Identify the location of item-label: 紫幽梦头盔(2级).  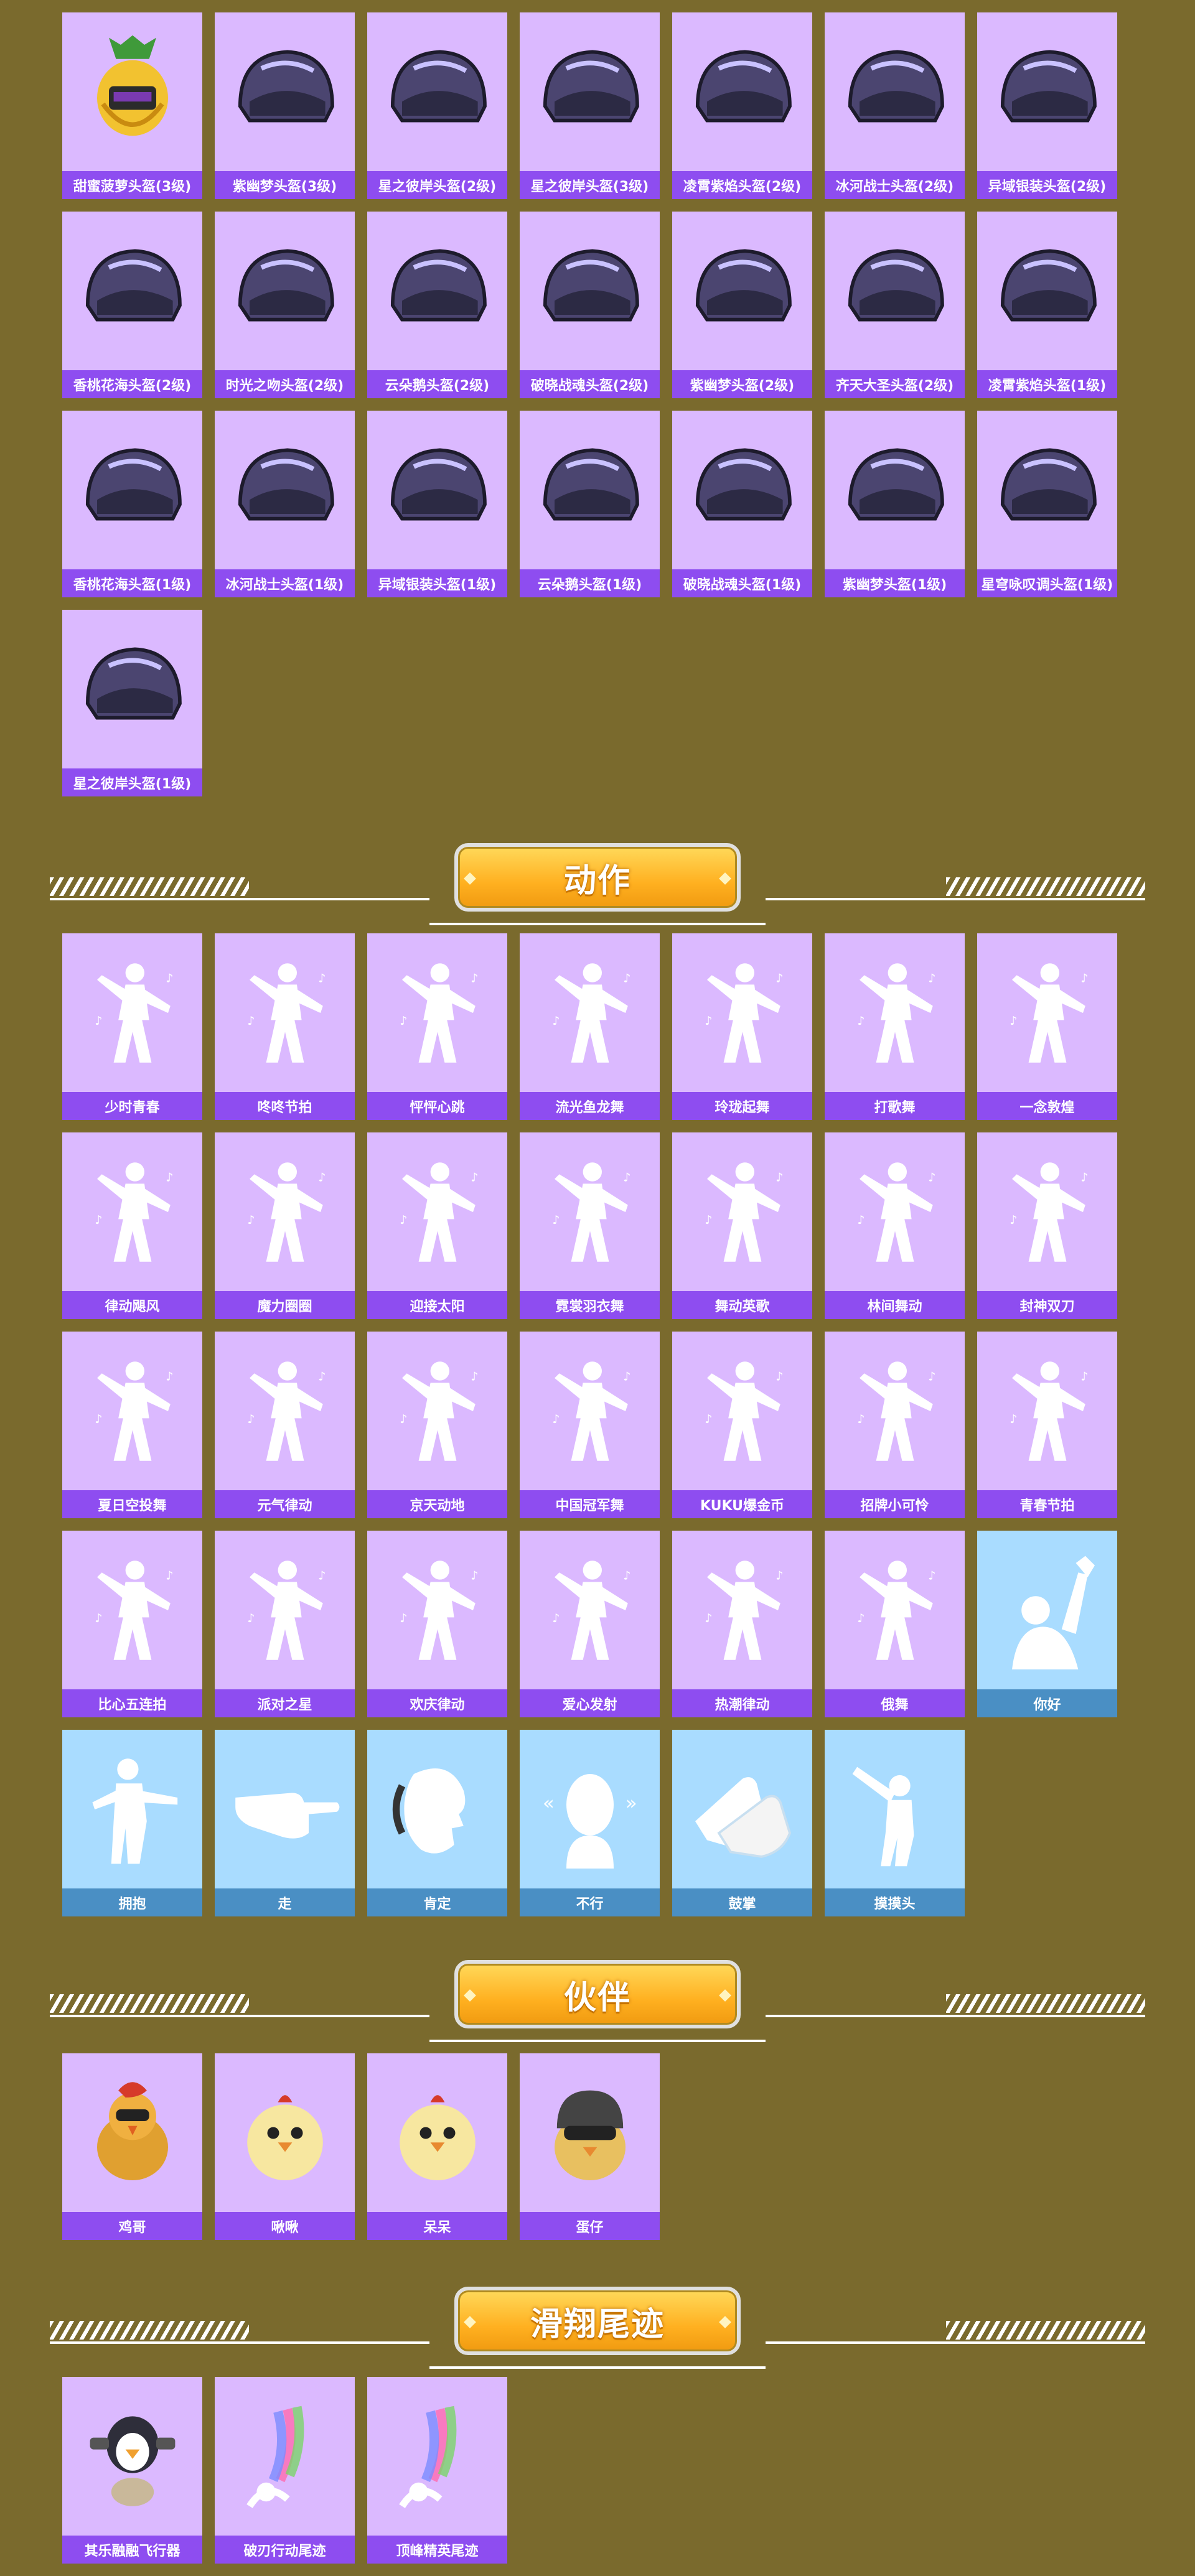
(742, 384).